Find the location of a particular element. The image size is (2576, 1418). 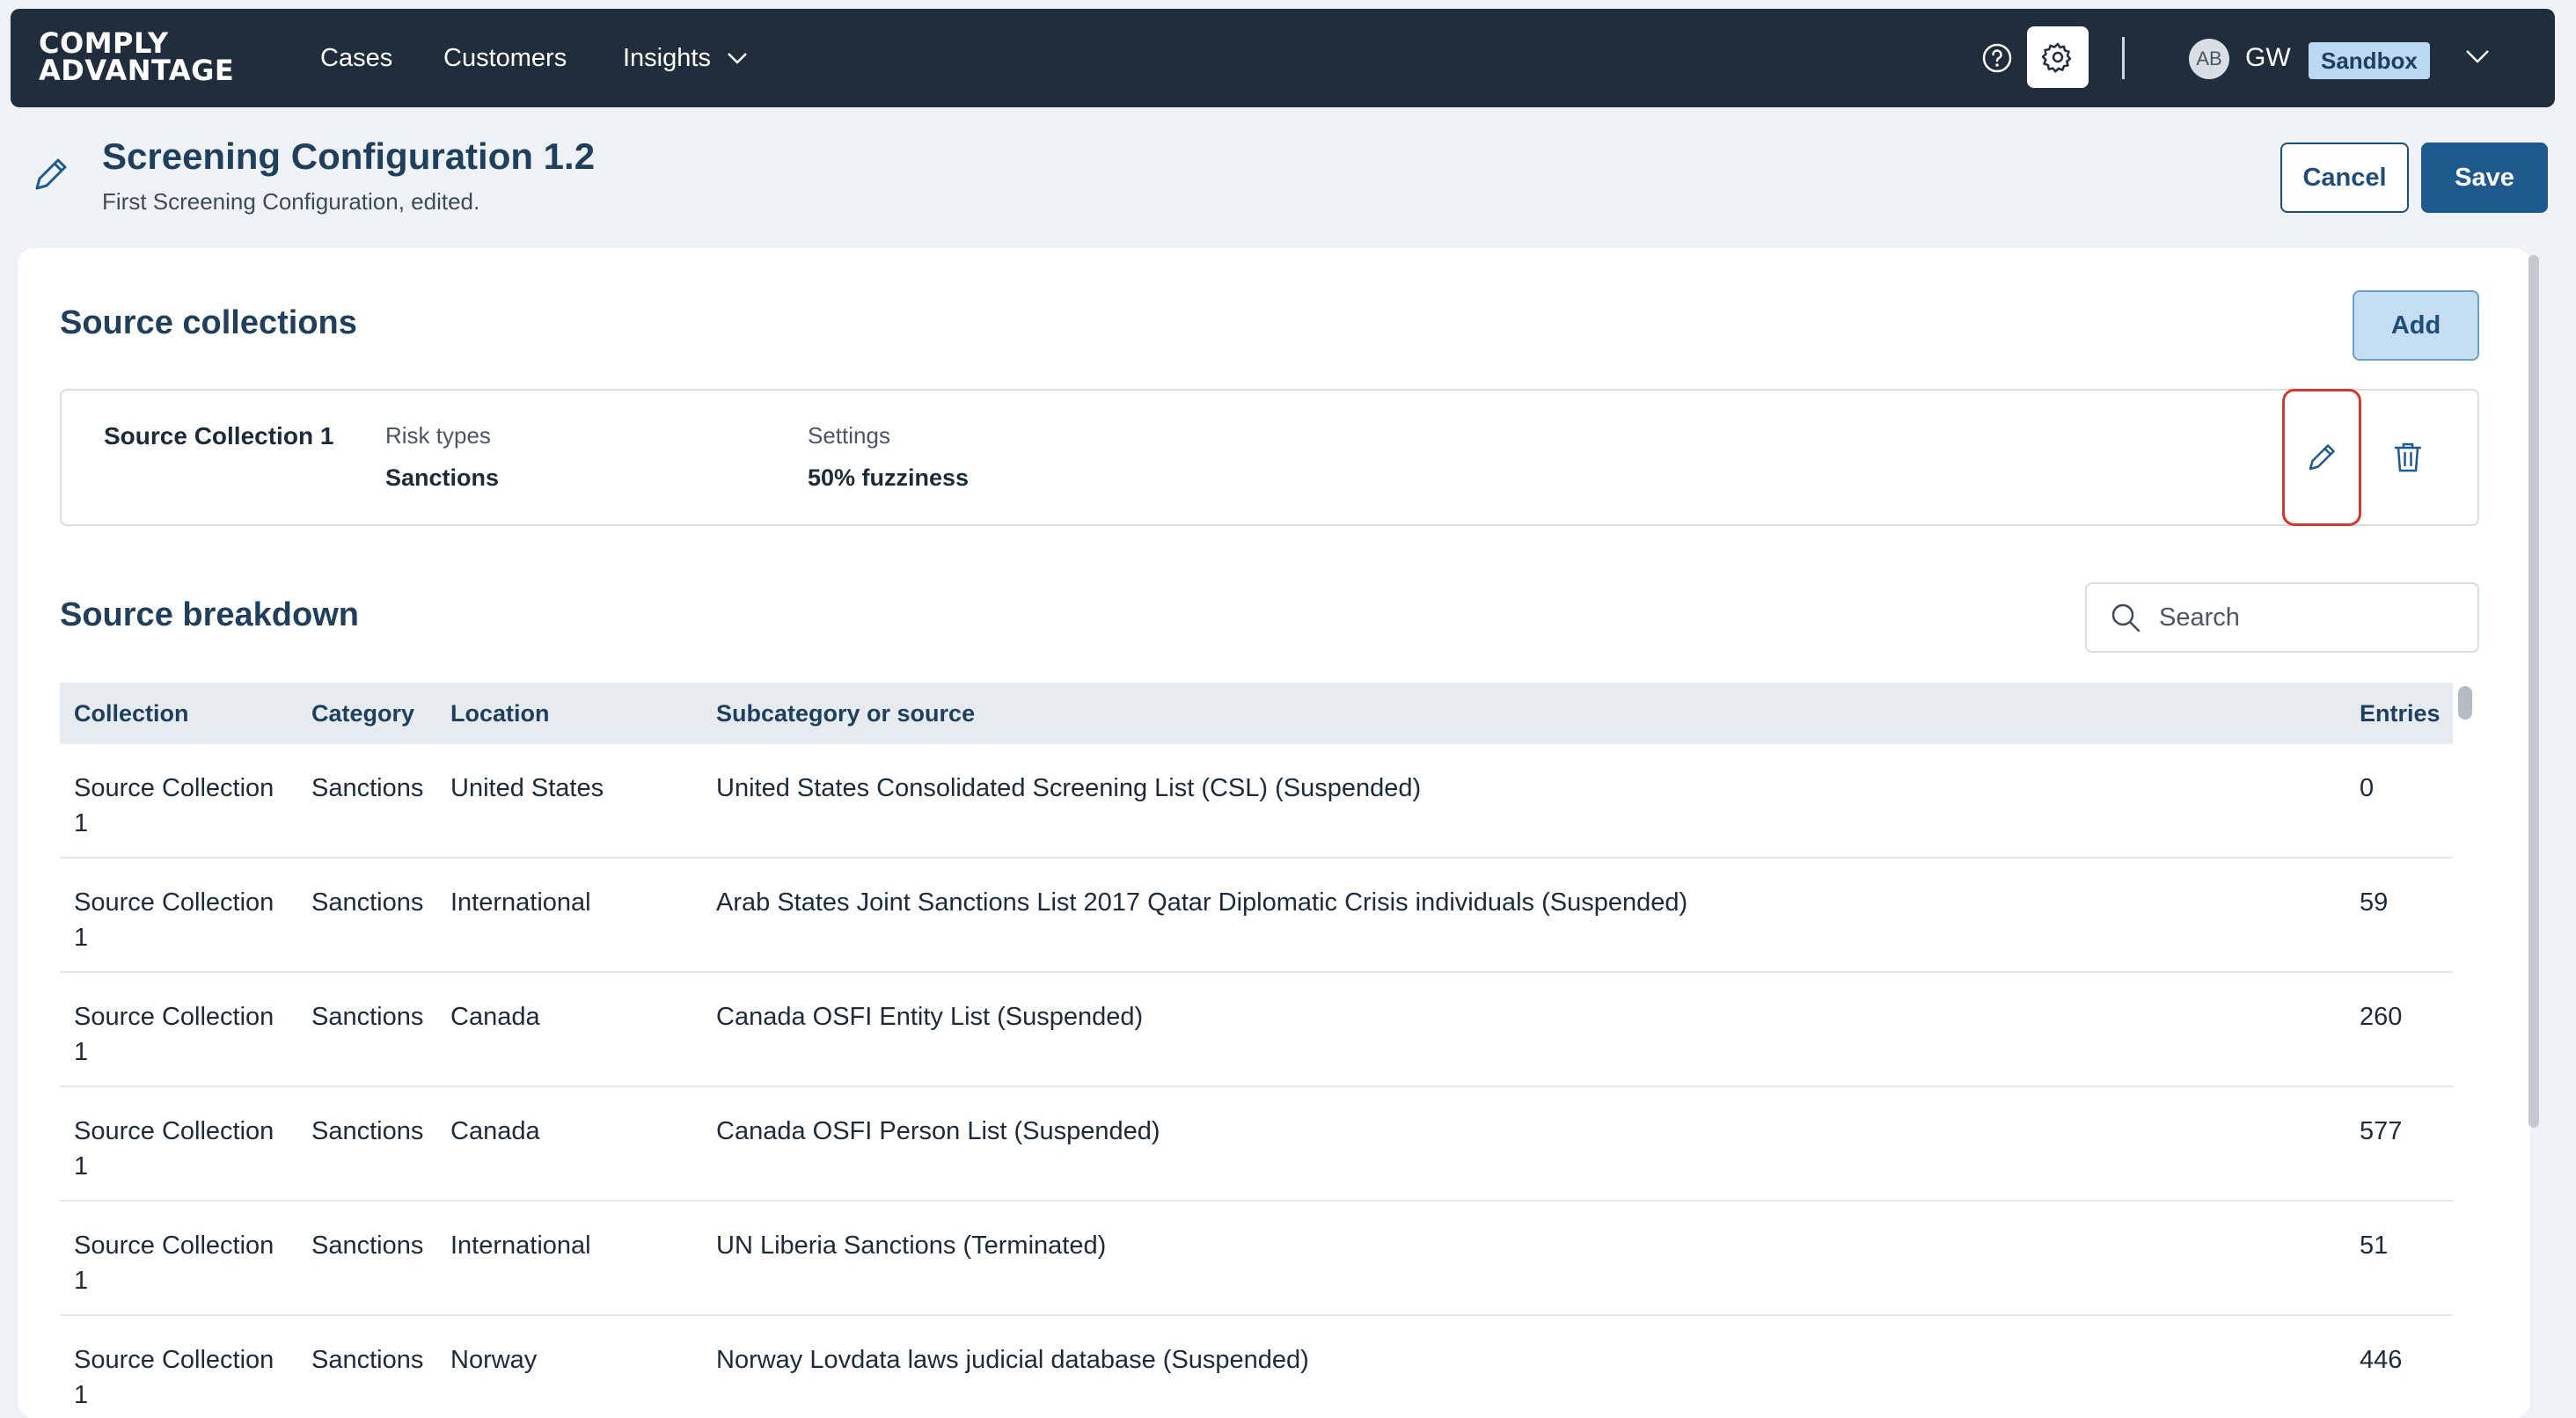

cell-subcategory: UN Liberia Sanctions (Terminated) is located at coordinates (911, 1246).